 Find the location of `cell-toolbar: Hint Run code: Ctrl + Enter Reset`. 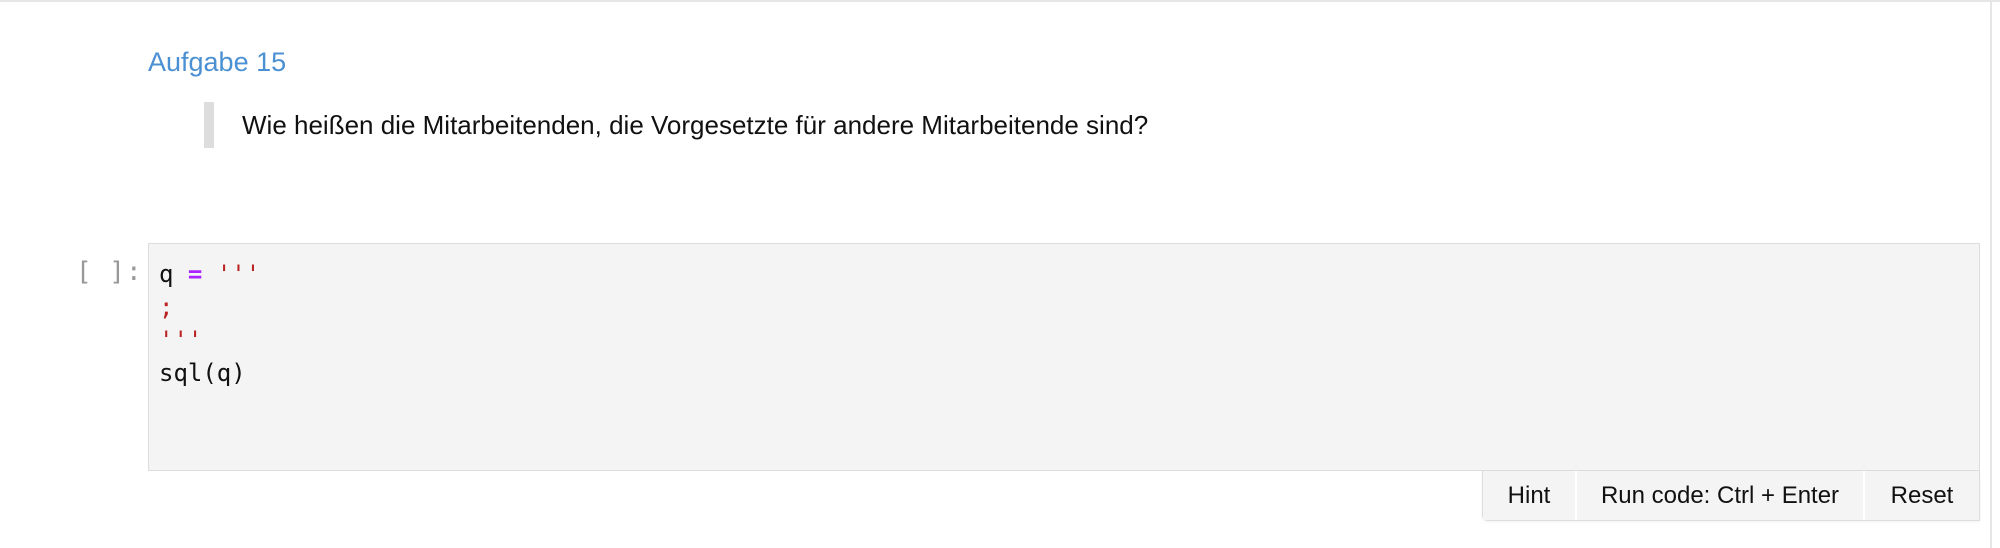

cell-toolbar: Hint Run code: Ctrl + Enter Reset is located at coordinates (1731, 496).